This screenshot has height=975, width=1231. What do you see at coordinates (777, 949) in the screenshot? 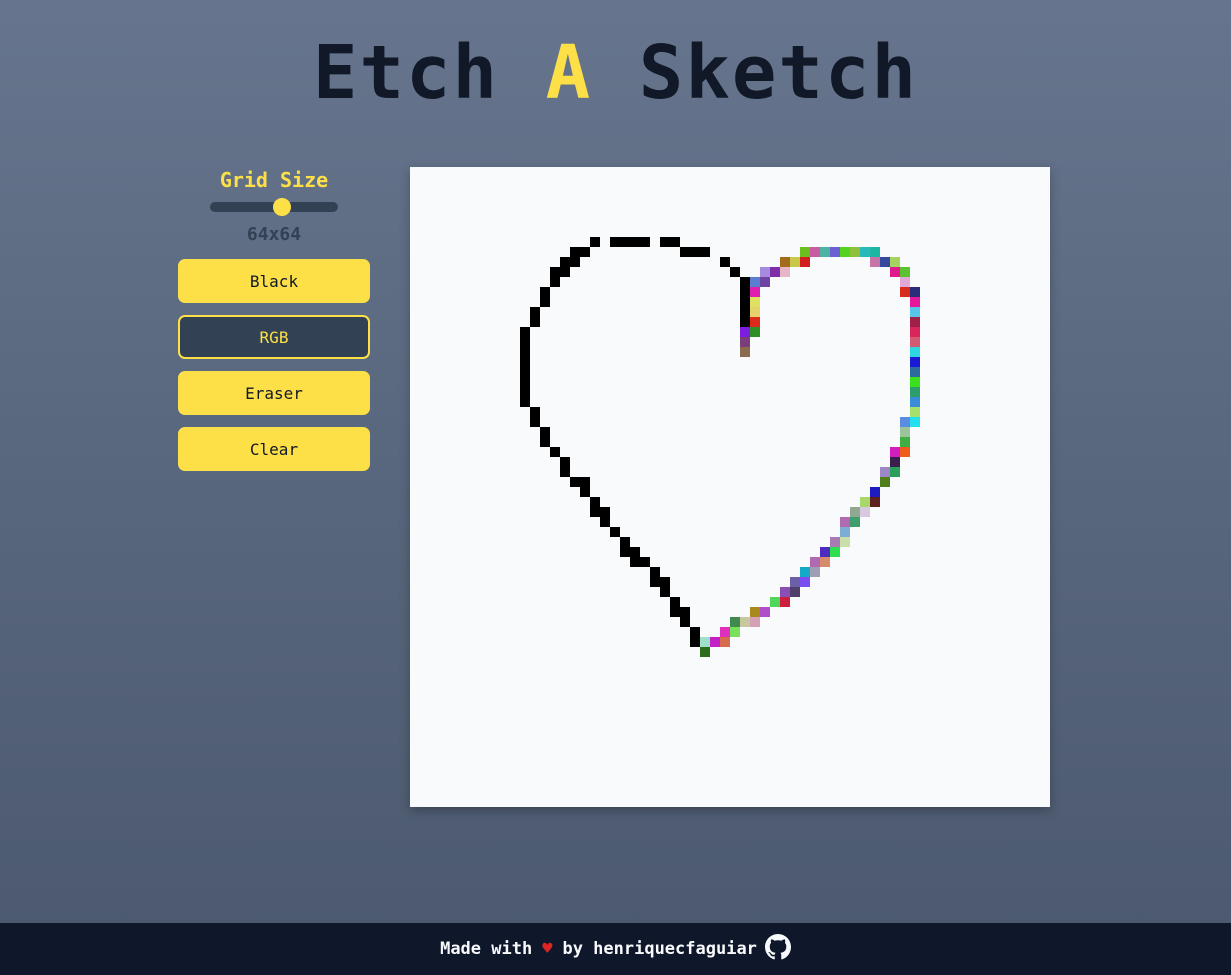
I see `github-icon` at bounding box center [777, 949].